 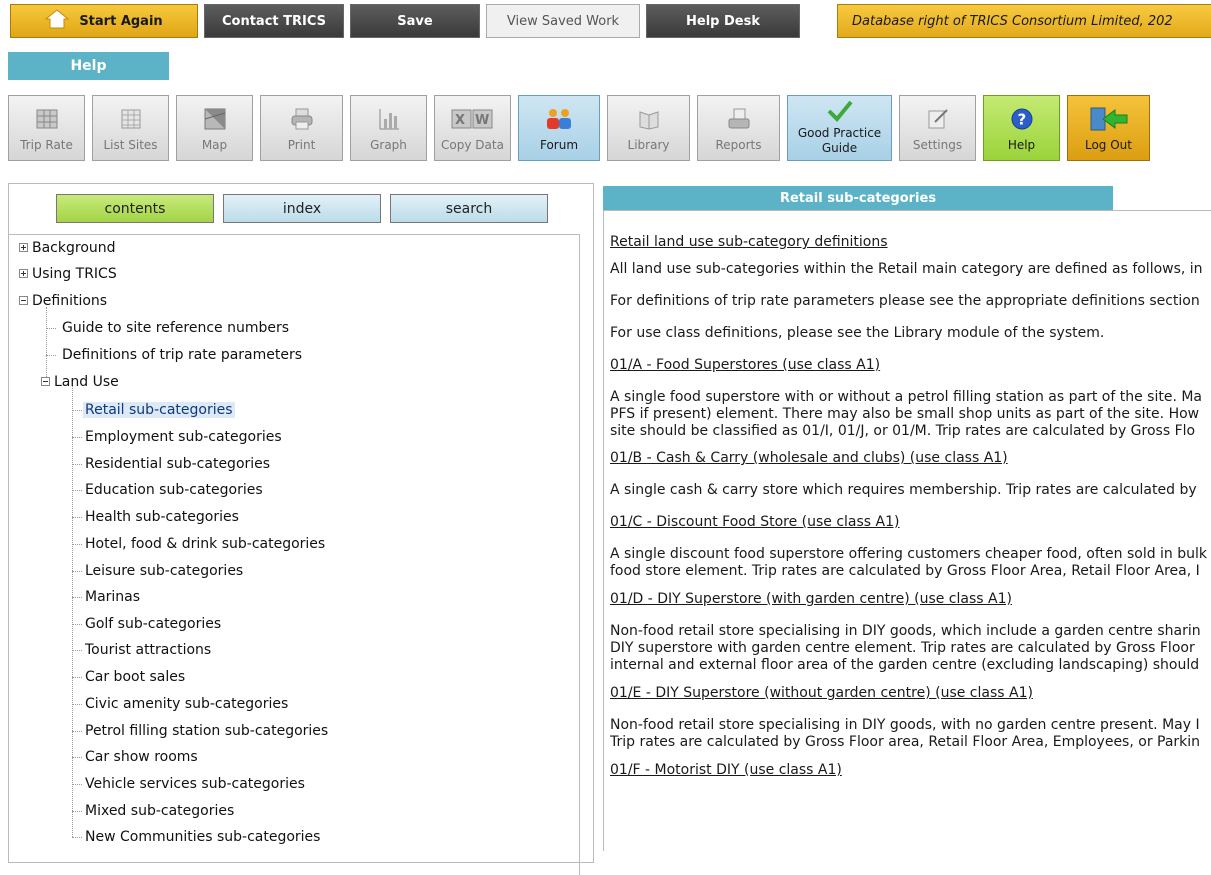 I want to click on log-out-button: Log Out, so click(x=1108, y=128).